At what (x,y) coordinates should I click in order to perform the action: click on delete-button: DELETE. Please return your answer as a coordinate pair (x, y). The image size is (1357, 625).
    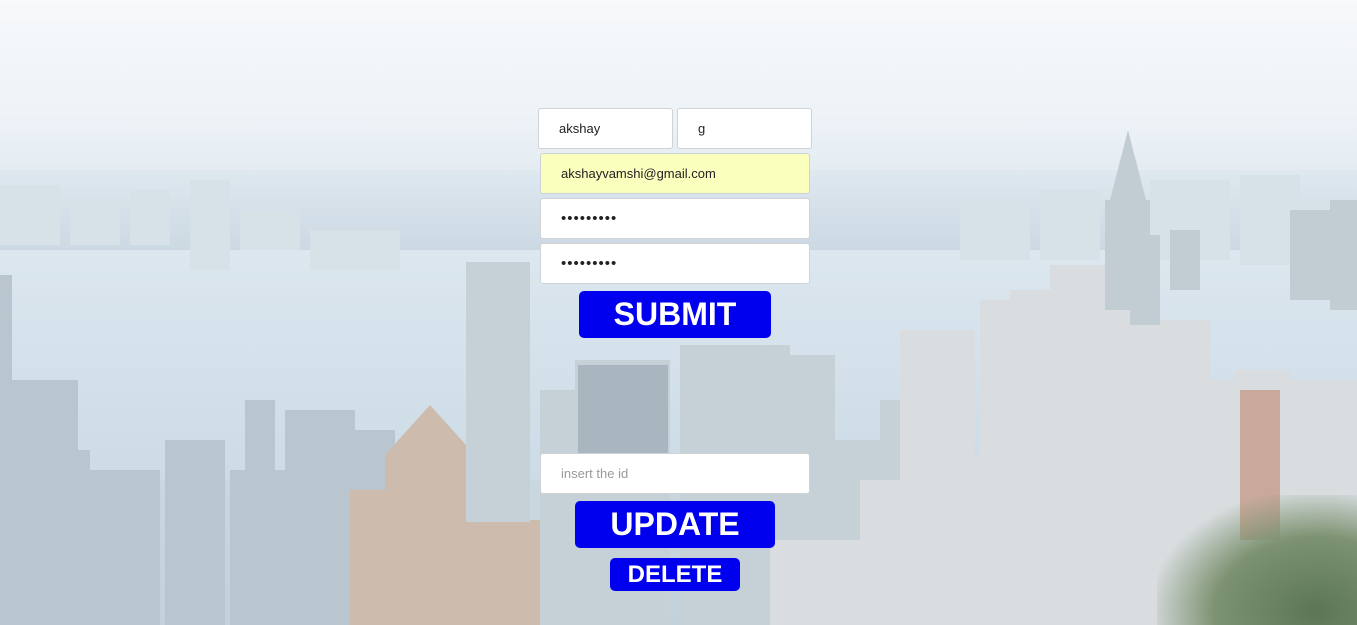
    Looking at the image, I should click on (675, 574).